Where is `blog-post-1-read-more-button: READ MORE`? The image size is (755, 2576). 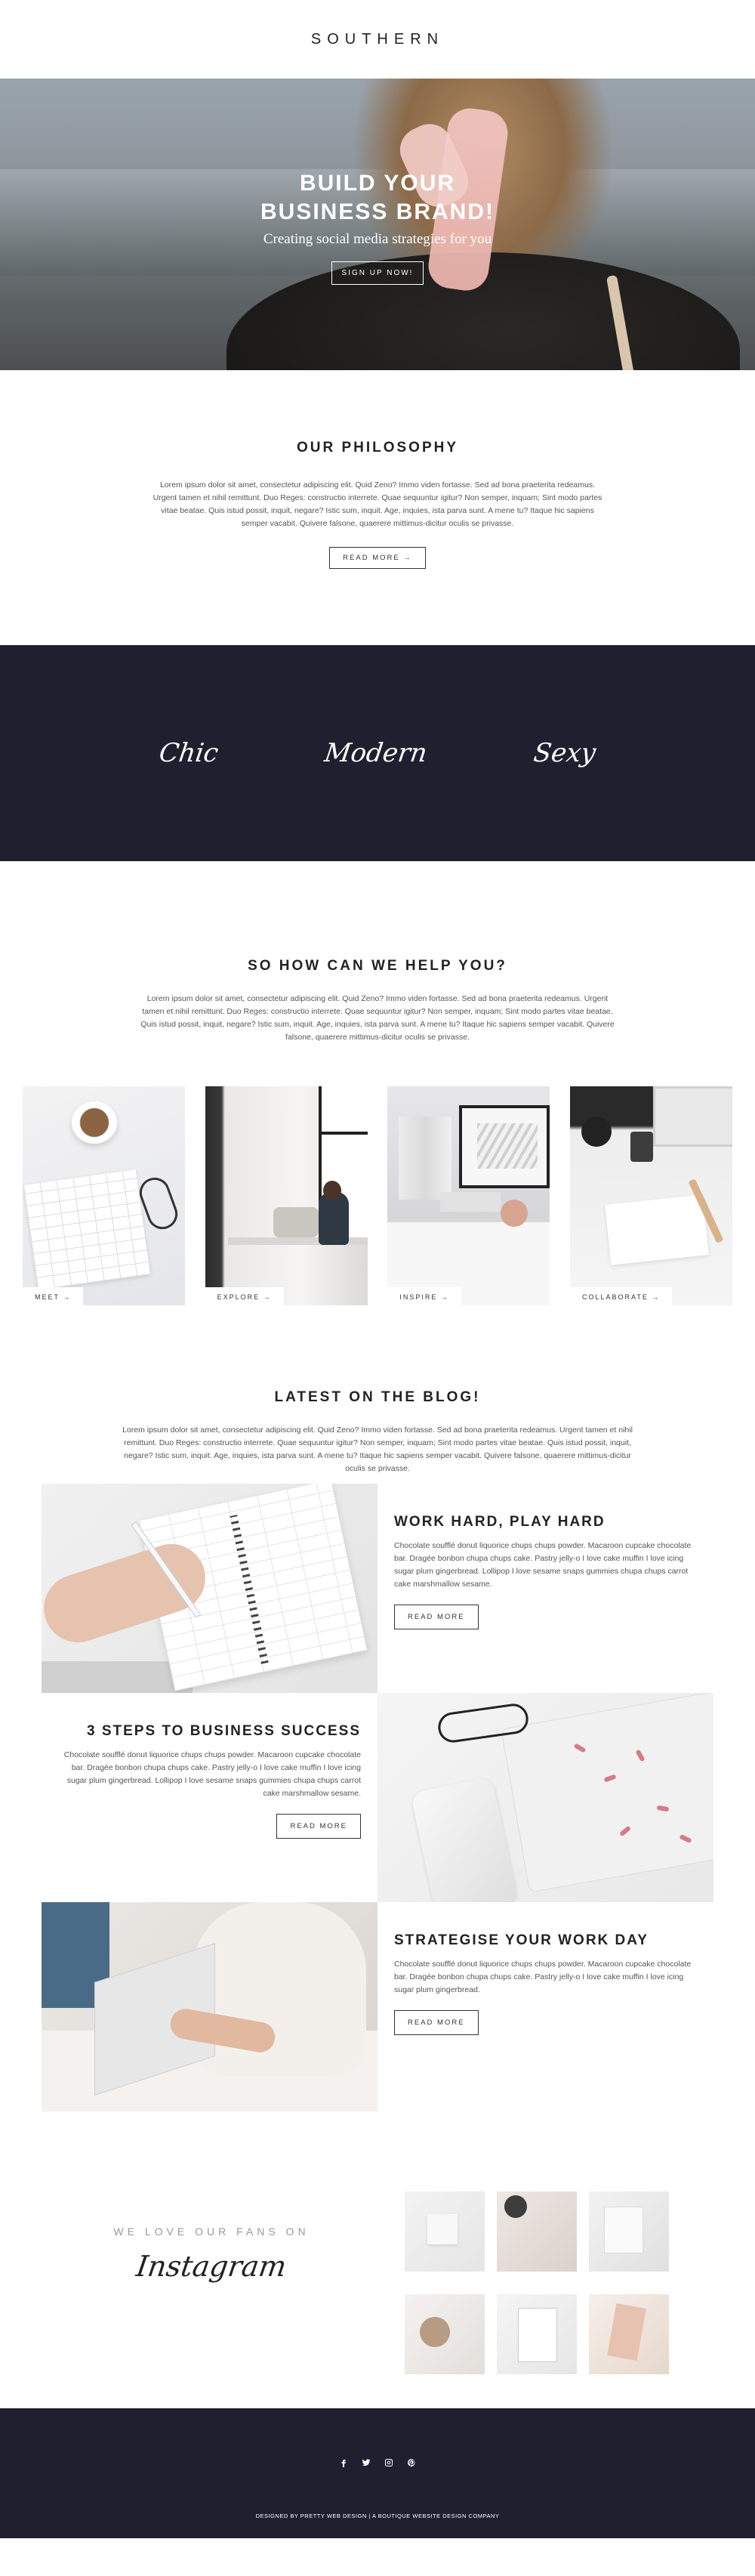
blog-post-1-read-more-button: READ MORE is located at coordinates (437, 1617).